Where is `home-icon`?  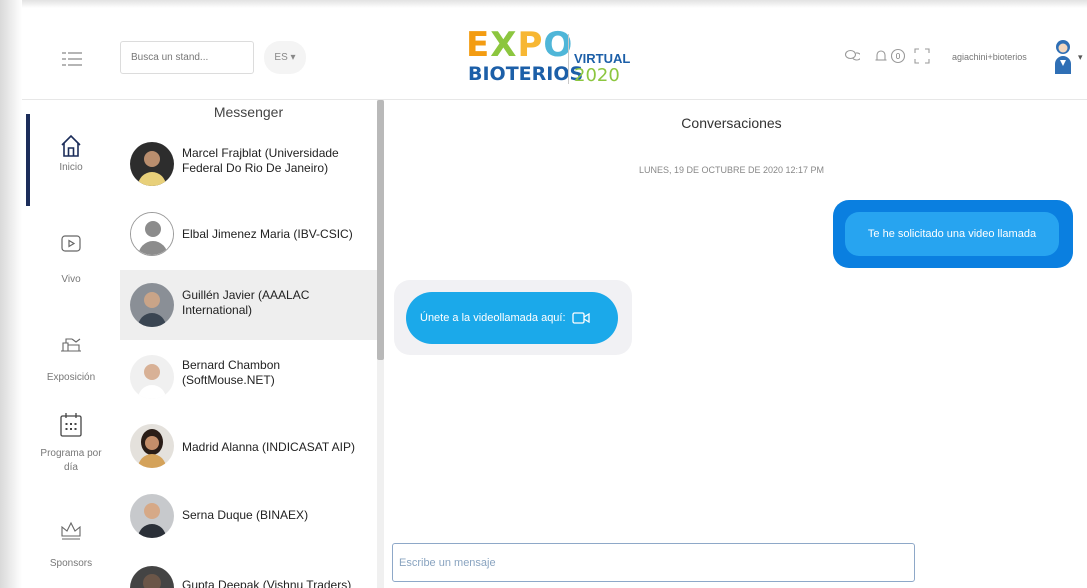
home-icon is located at coordinates (71, 145).